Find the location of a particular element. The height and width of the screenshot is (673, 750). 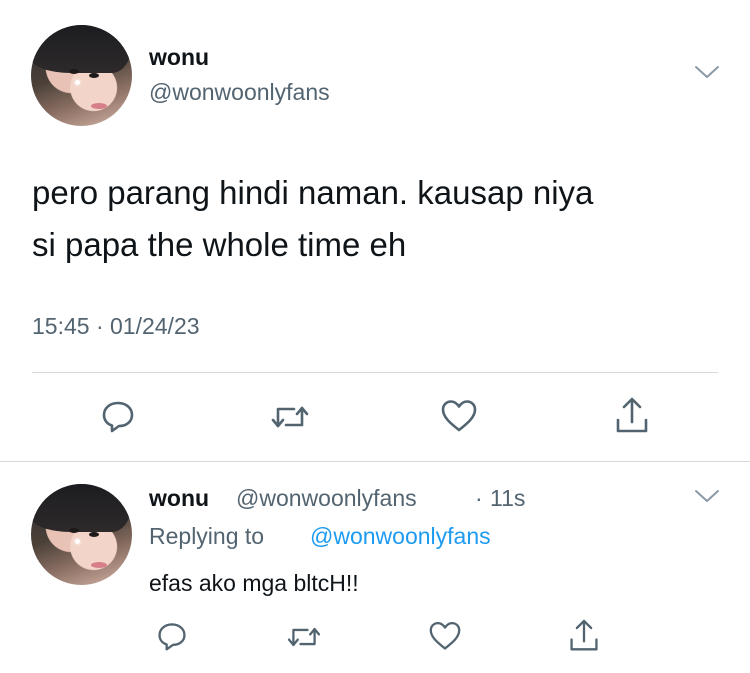

reply-age: 11s is located at coordinates (507, 498).